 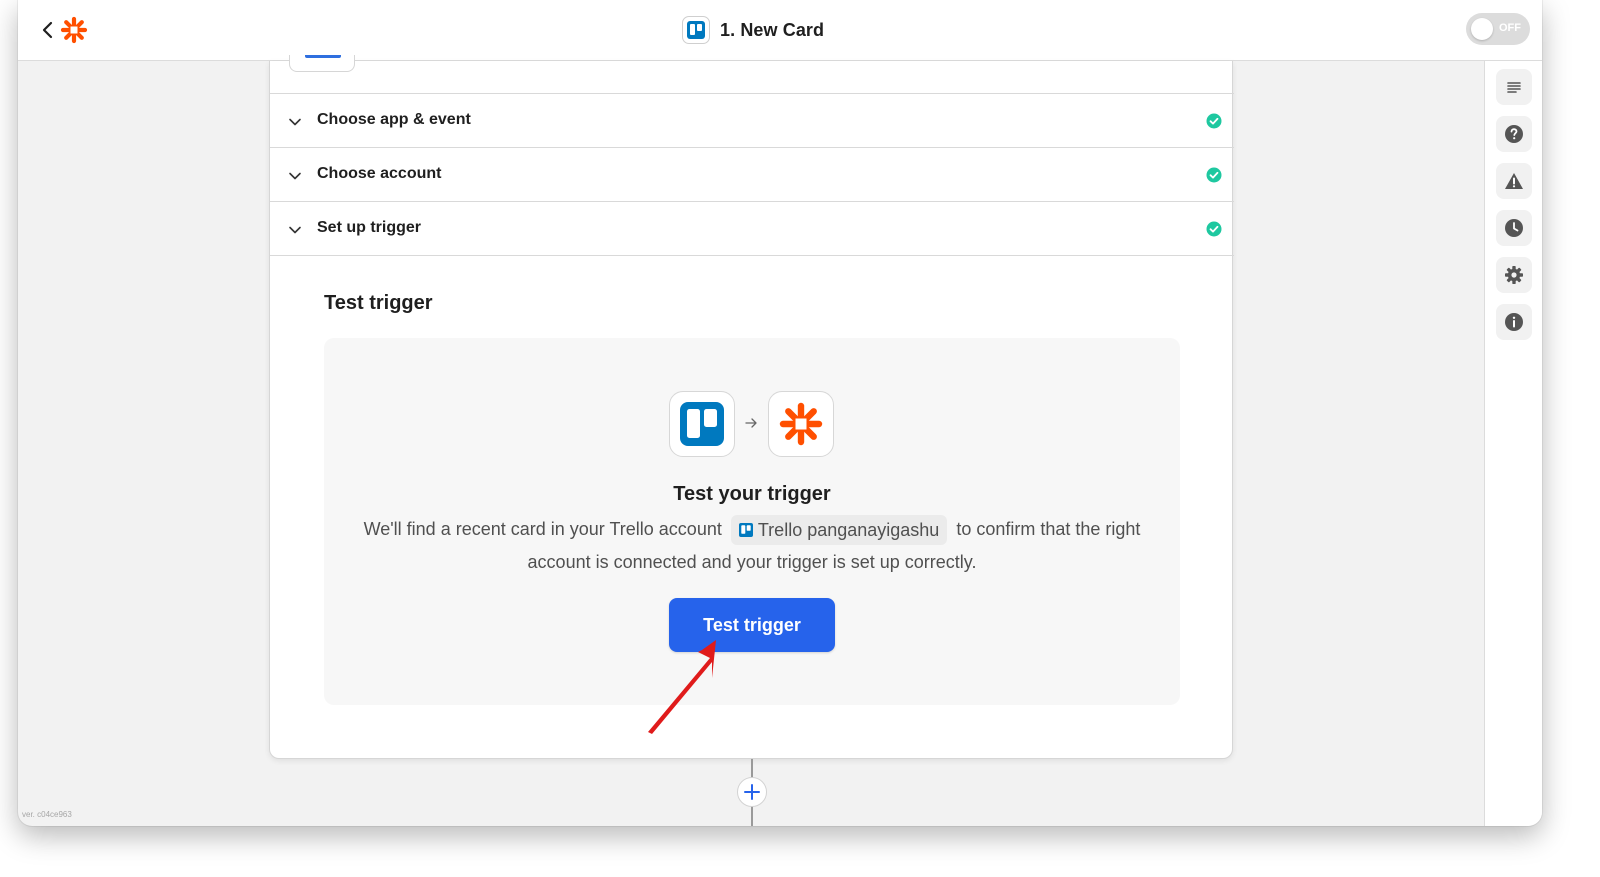 I want to click on info-icon, so click(x=1514, y=322).